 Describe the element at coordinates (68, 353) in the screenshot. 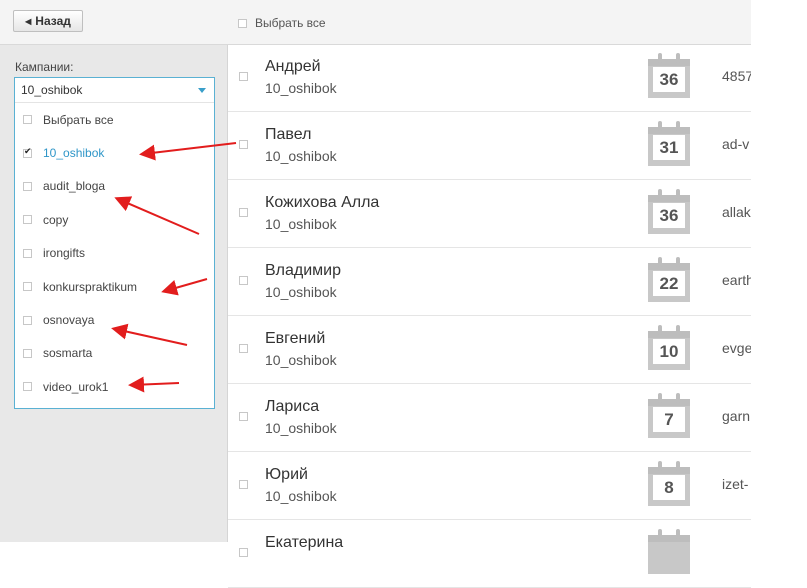

I see `option-label: sosmarta` at that location.